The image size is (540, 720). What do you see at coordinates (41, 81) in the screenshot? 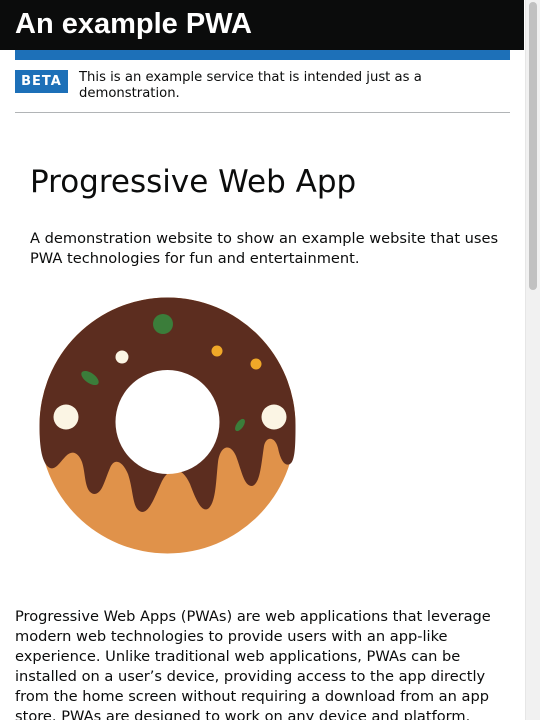
I see `beta-tag: BETA` at bounding box center [41, 81].